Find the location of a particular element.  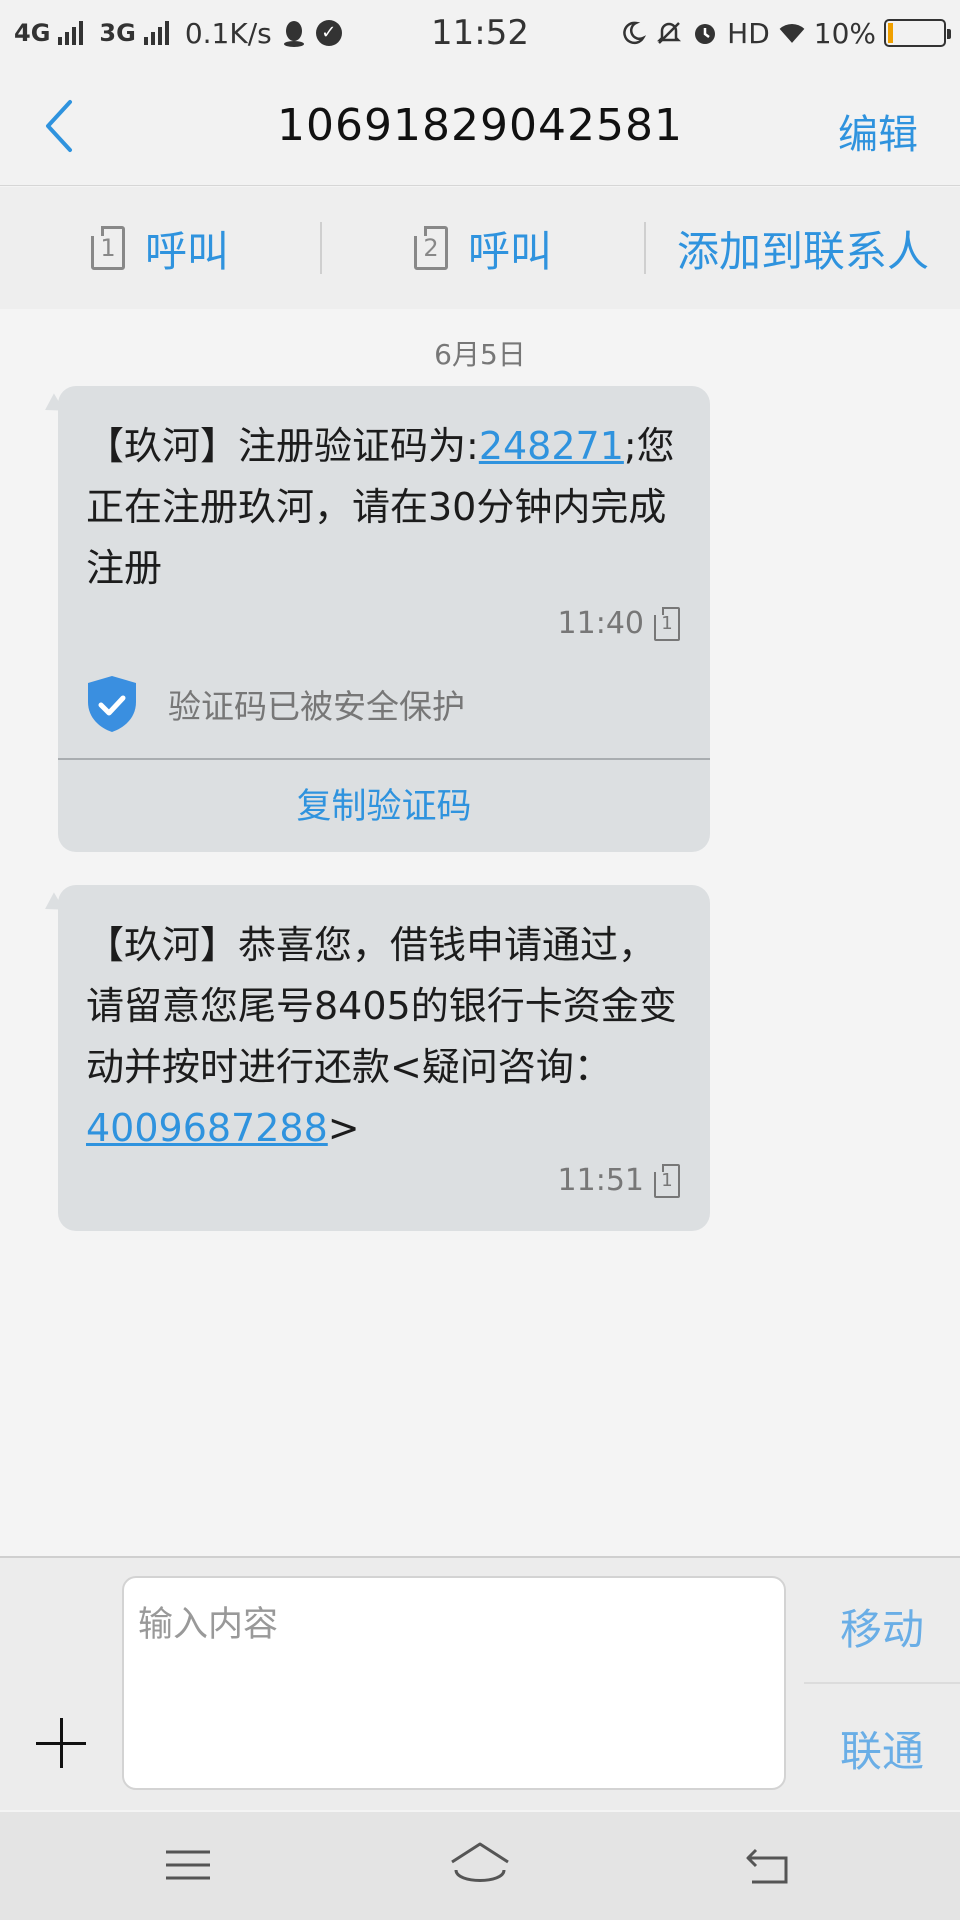

send-carrier1-button: 移动 is located at coordinates (882, 1626).